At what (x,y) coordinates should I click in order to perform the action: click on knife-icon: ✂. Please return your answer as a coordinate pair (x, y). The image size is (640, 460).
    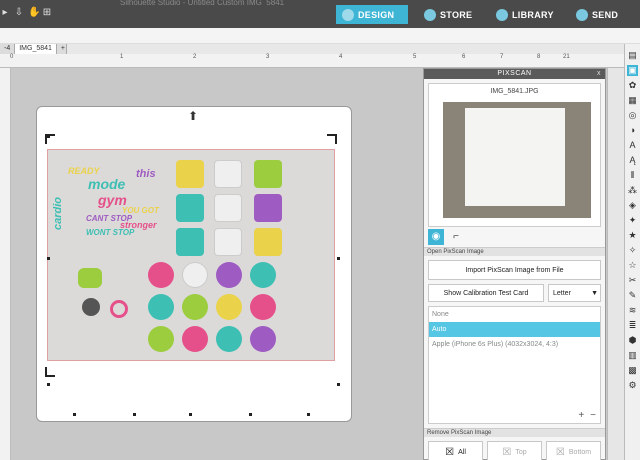
    Looking at the image, I should click on (632, 280).